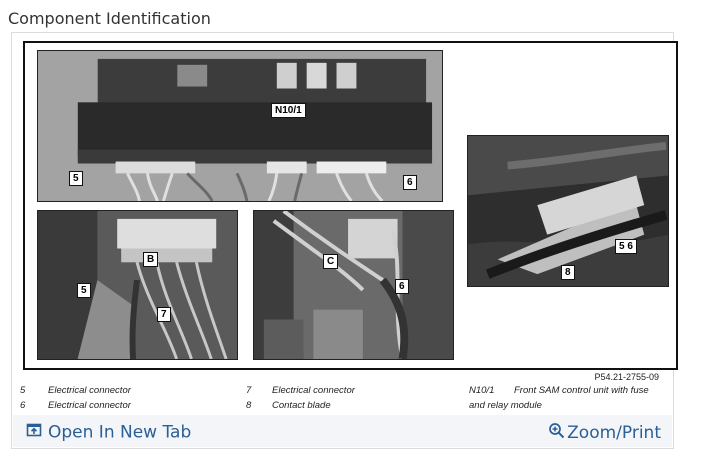 Image resolution: width=701 pixels, height=462 pixels. What do you see at coordinates (164, 314) in the screenshot?
I see `callout-7: 7` at bounding box center [164, 314].